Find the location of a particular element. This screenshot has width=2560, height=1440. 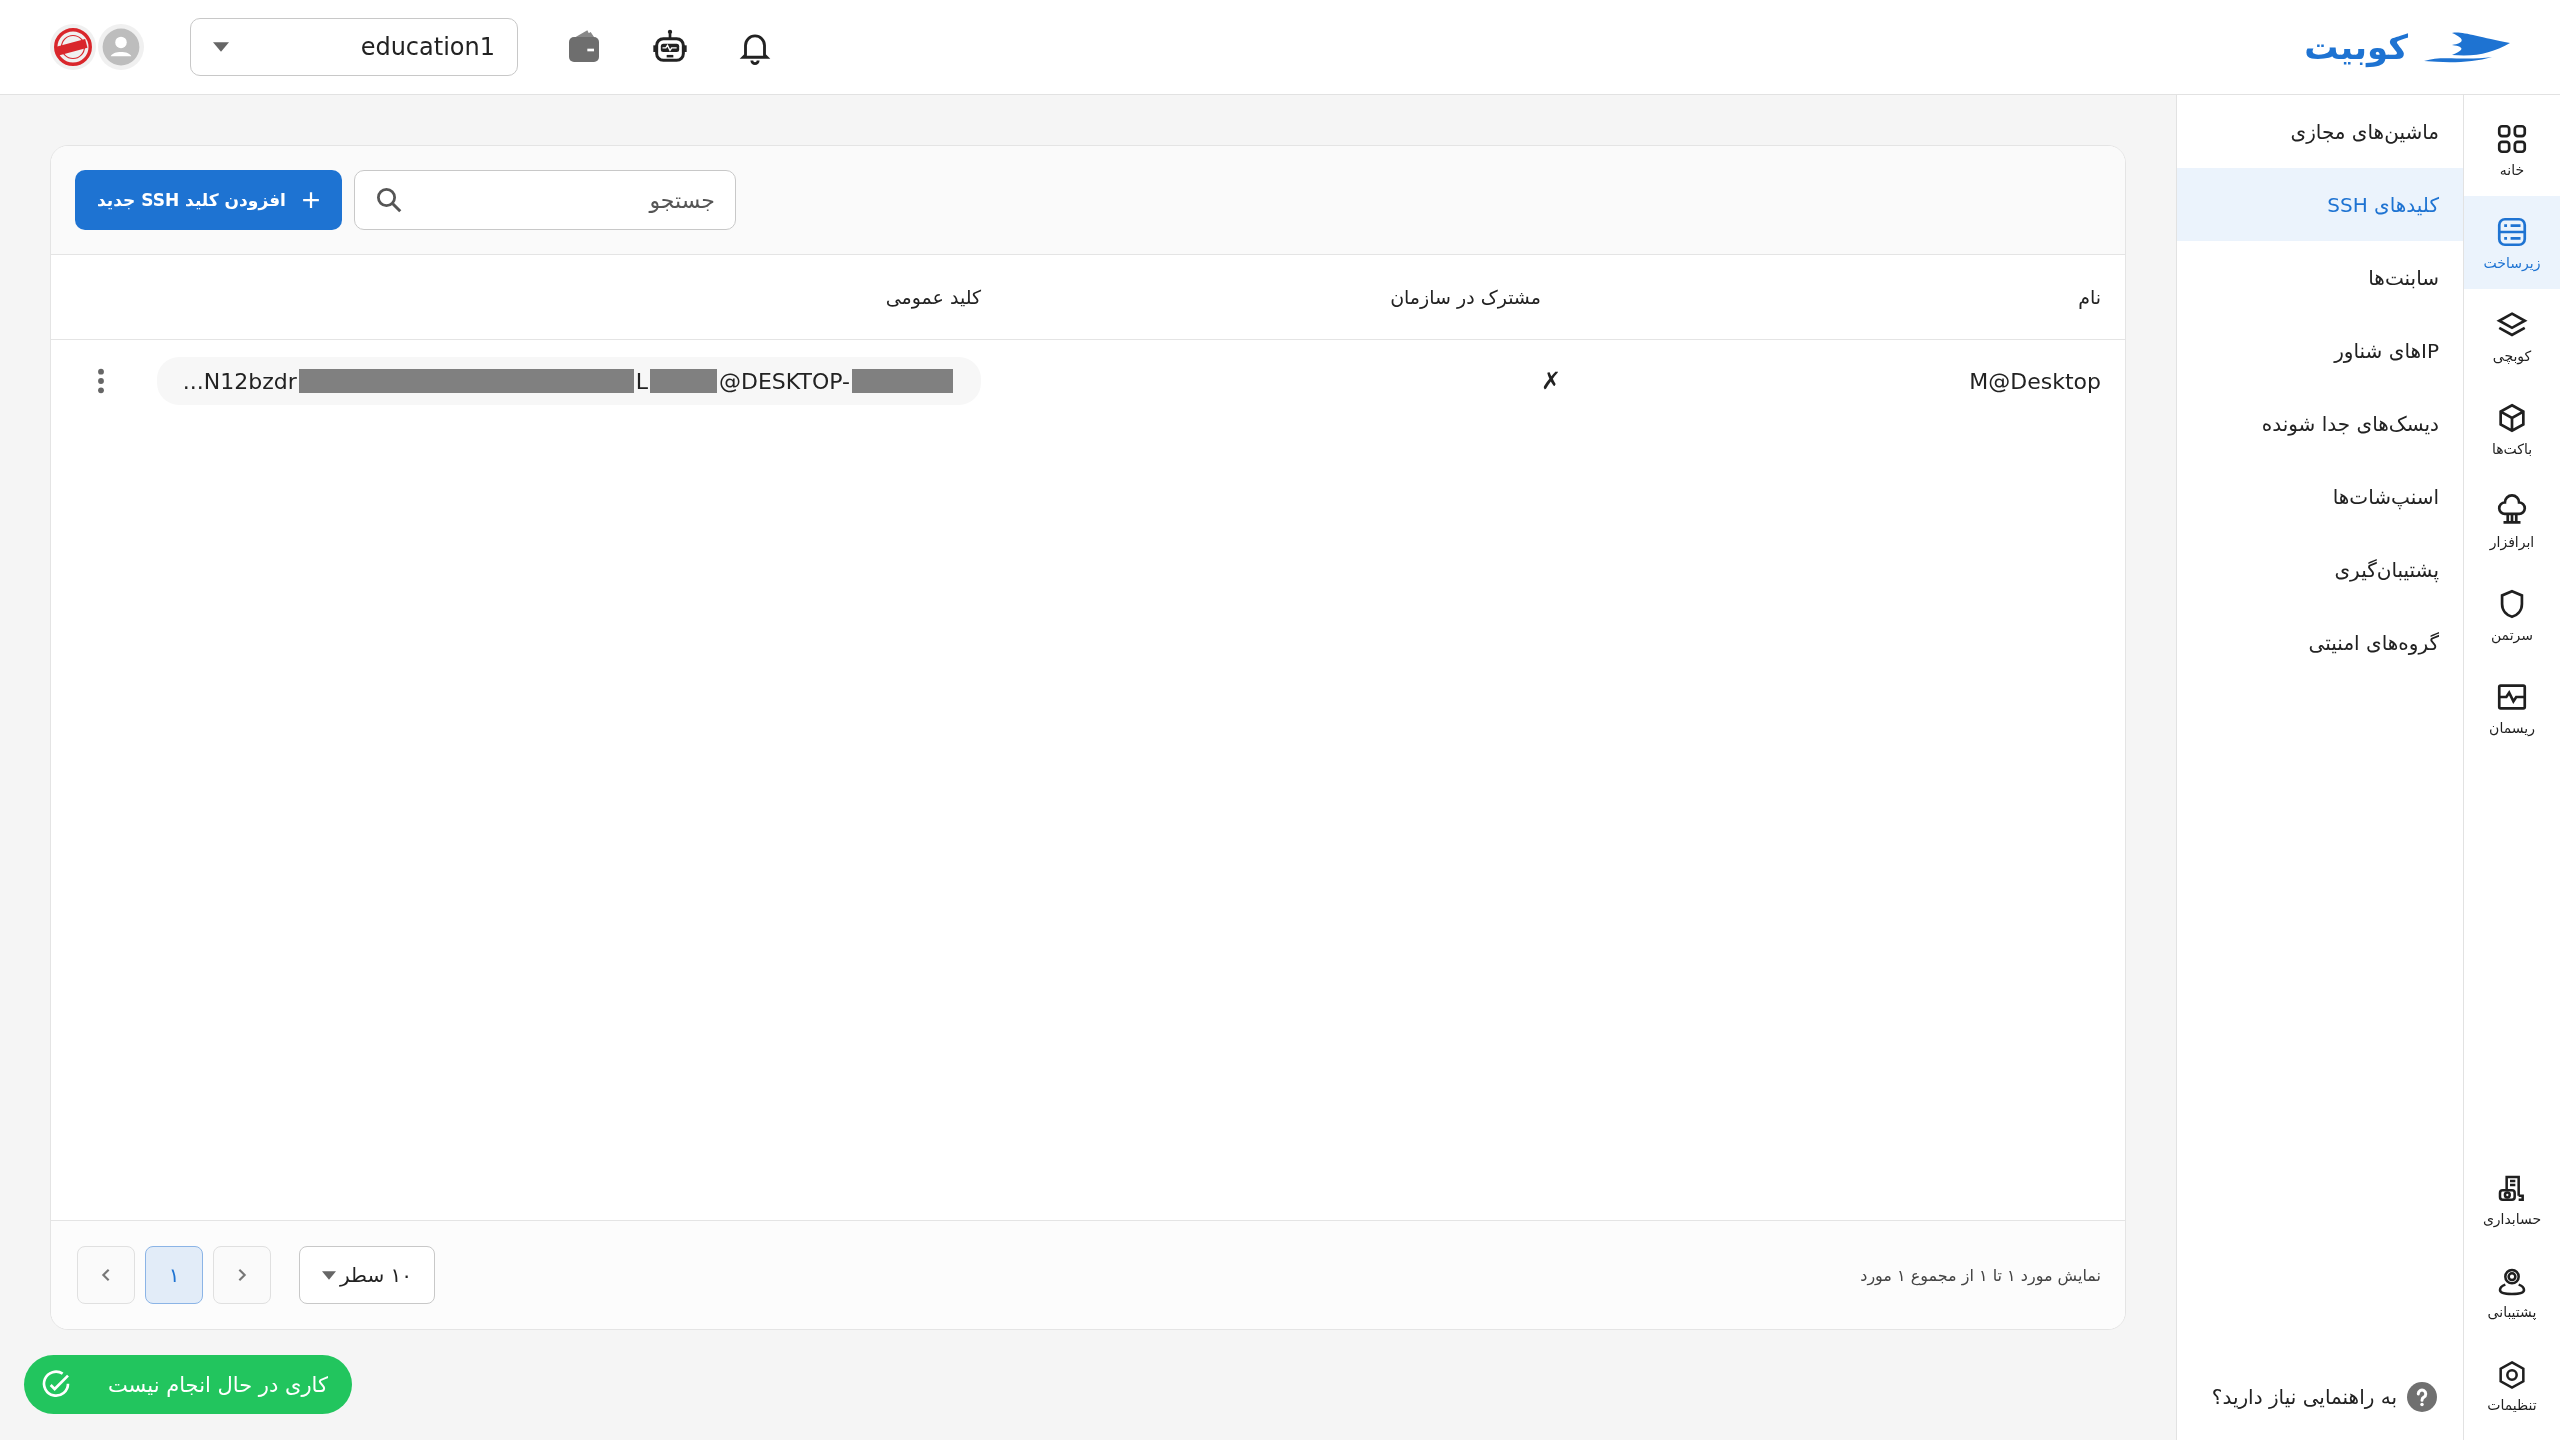

rail-item: ریسمان is located at coordinates (2512, 707).